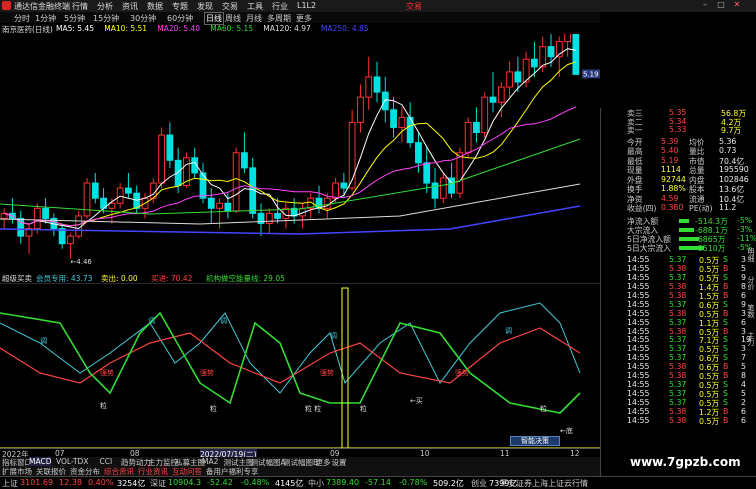 The width and height of the screenshot is (756, 489). What do you see at coordinates (304, 18) in the screenshot?
I see `period-10: 更多` at bounding box center [304, 18].